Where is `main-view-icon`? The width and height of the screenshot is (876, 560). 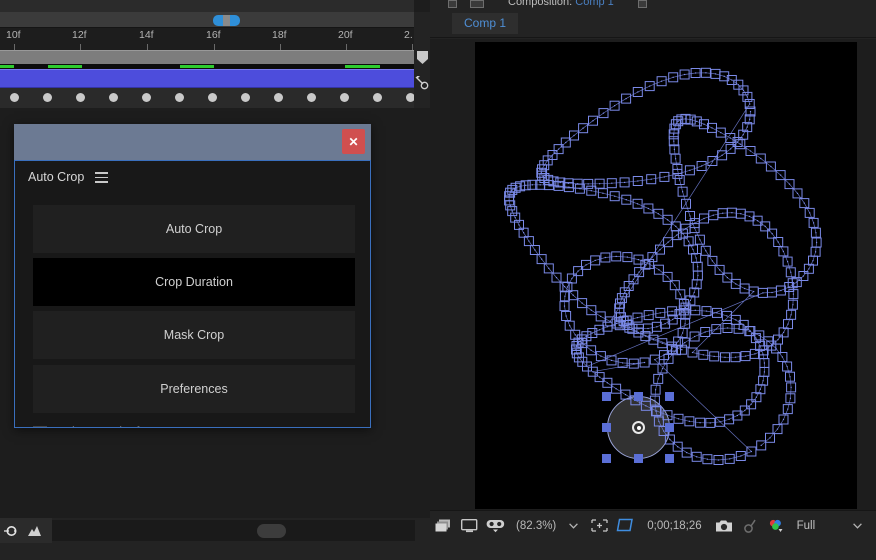 main-view-icon is located at coordinates (443, 526).